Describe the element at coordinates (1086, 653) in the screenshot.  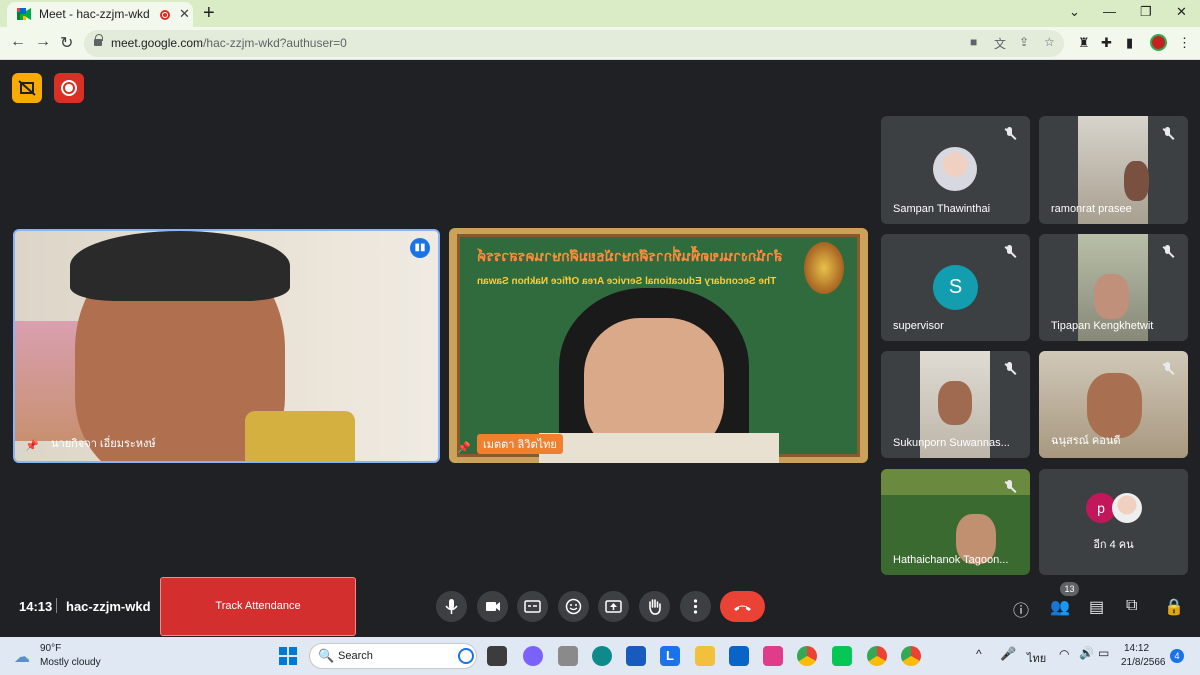
I see `volume-icon: 🔊` at that location.